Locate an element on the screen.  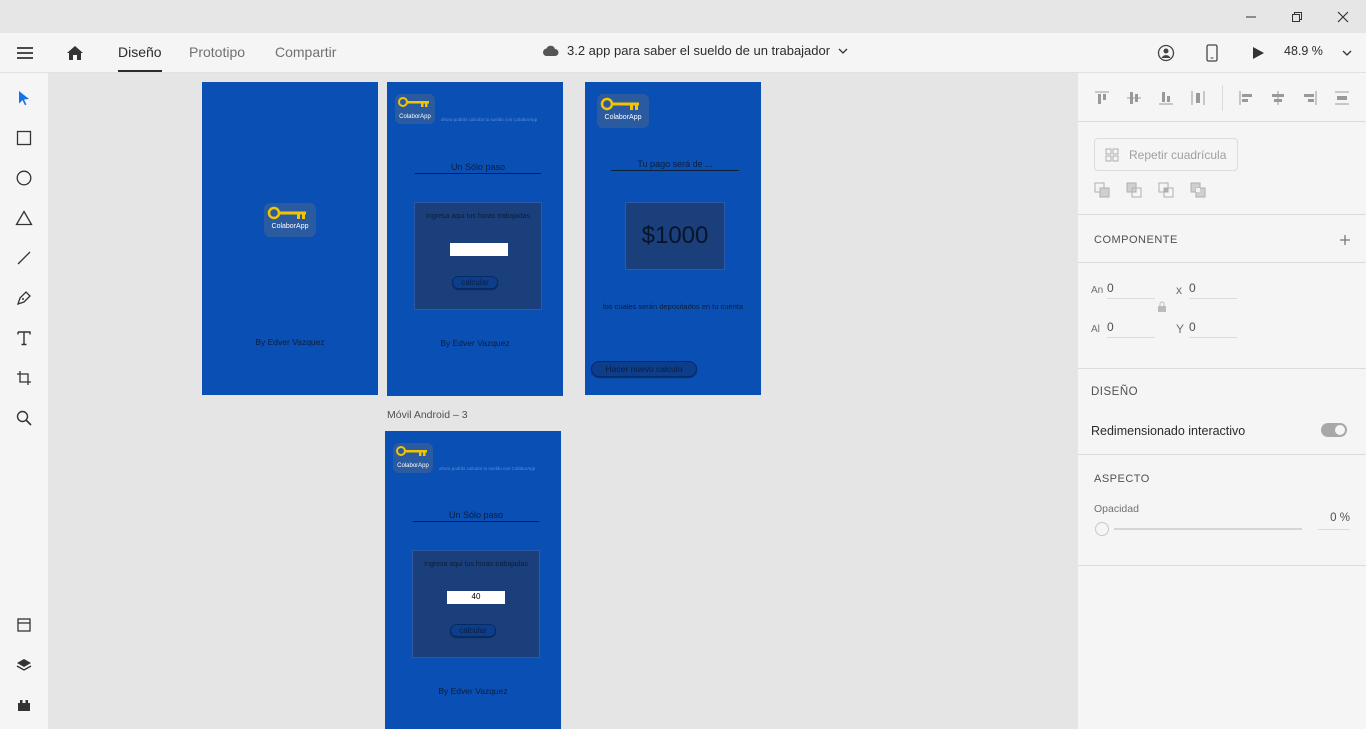
share-user-button is located at coordinates (1166, 53).